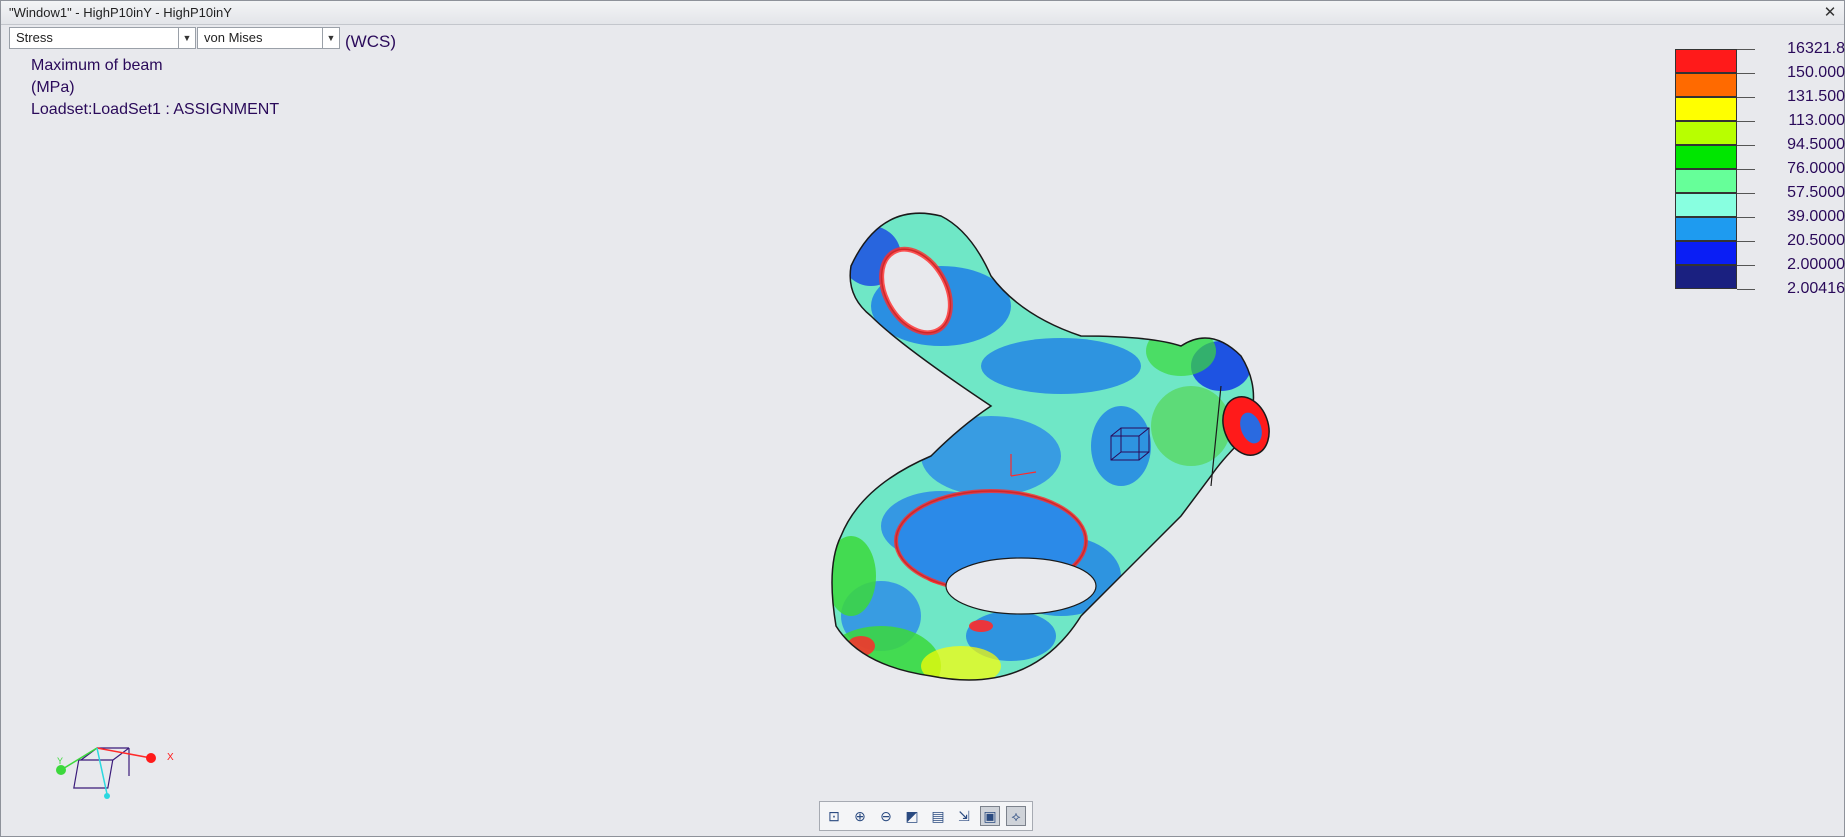 Image resolution: width=1845 pixels, height=837 pixels. What do you see at coordinates (233, 37) in the screenshot?
I see `component-value: von Mises` at bounding box center [233, 37].